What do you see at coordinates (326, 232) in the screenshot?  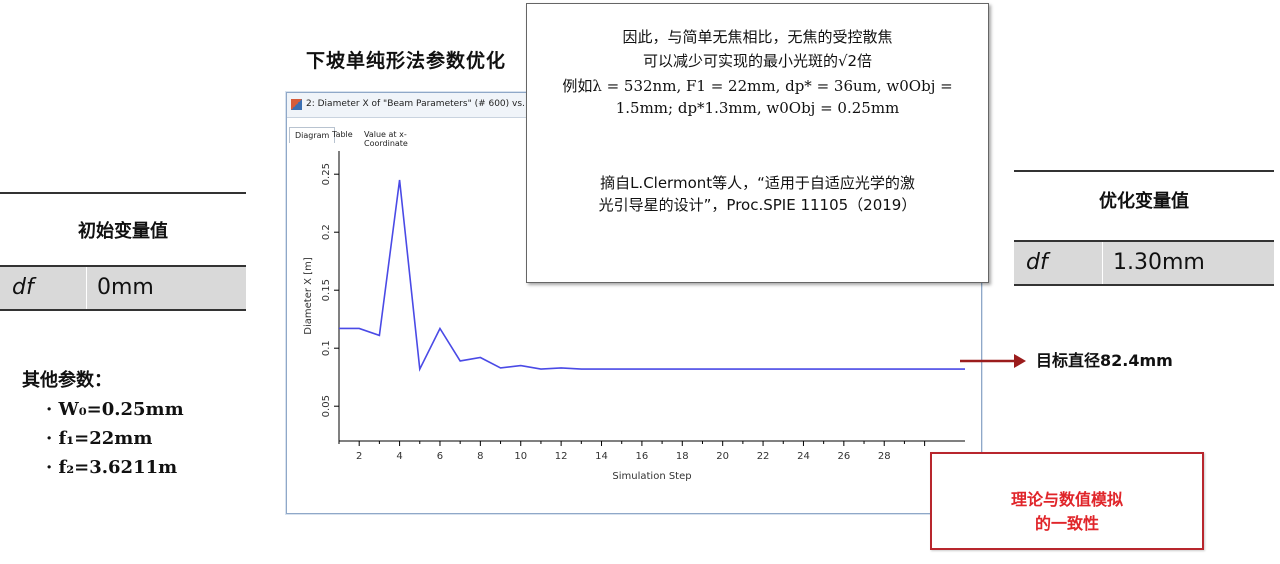 I see `y-tick-label: 0.2` at bounding box center [326, 232].